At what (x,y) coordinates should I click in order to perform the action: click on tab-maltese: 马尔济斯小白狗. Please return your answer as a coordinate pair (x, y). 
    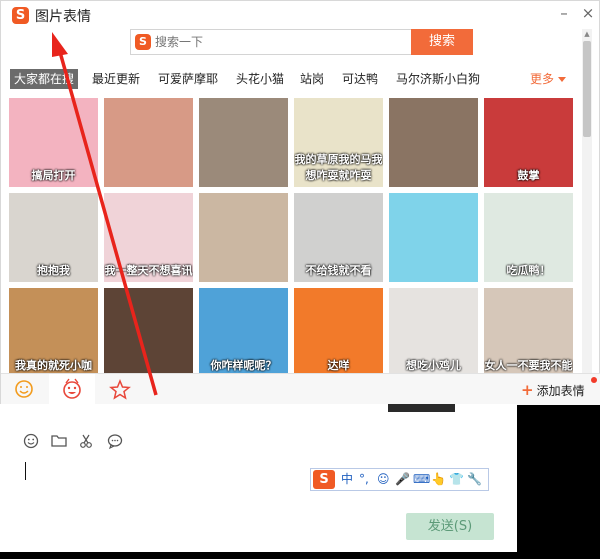
    Looking at the image, I should click on (438, 79).